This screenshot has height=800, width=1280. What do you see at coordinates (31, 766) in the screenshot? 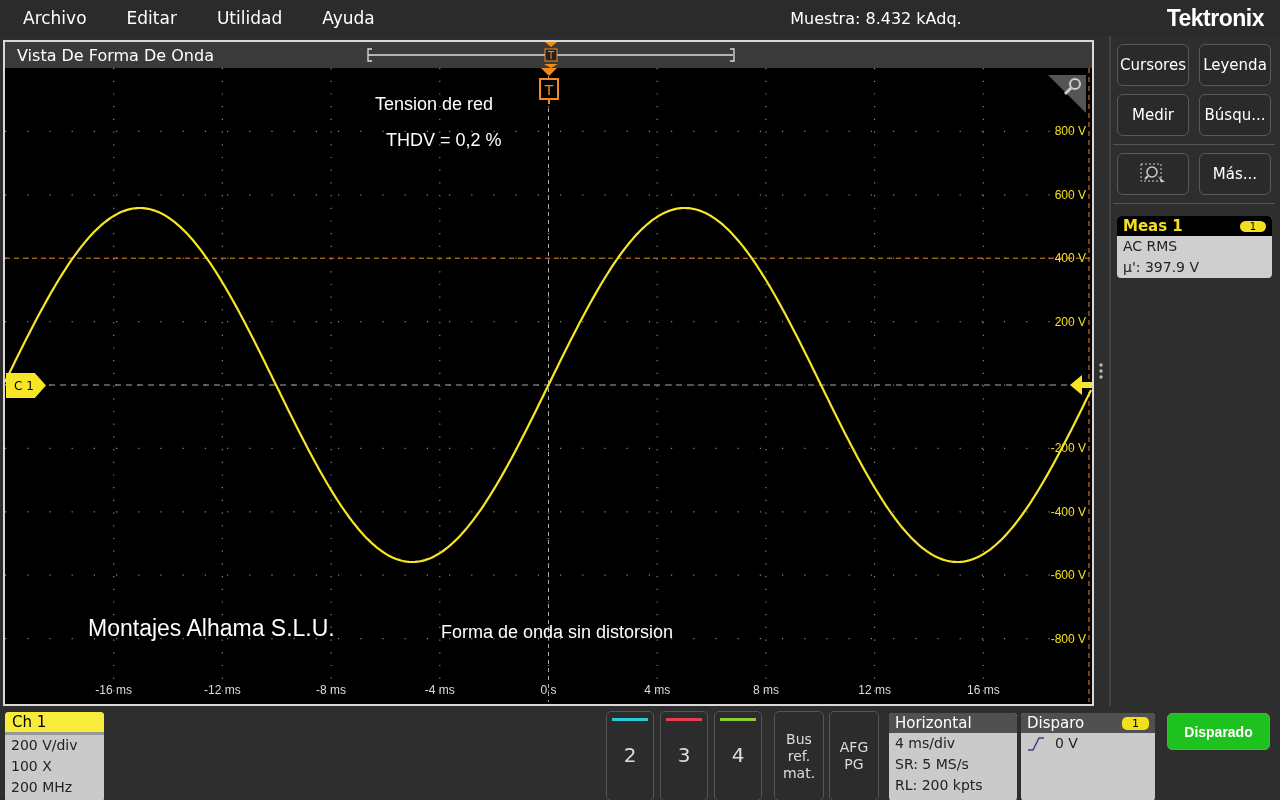
I see `channel-setting: 100 X` at bounding box center [31, 766].